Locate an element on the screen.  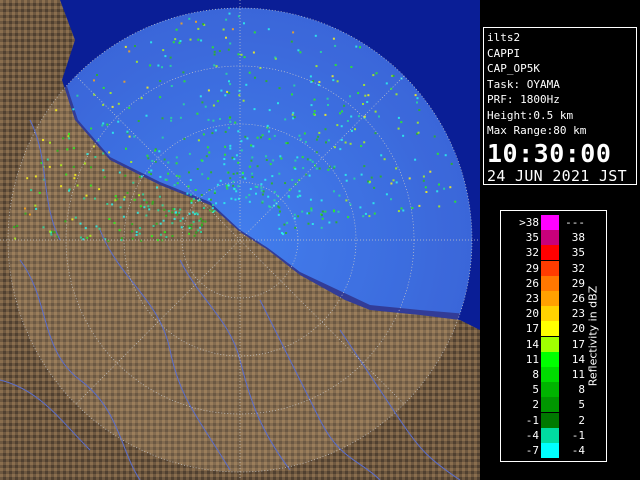
legend-row: 25 is located at coordinates (543, 405).